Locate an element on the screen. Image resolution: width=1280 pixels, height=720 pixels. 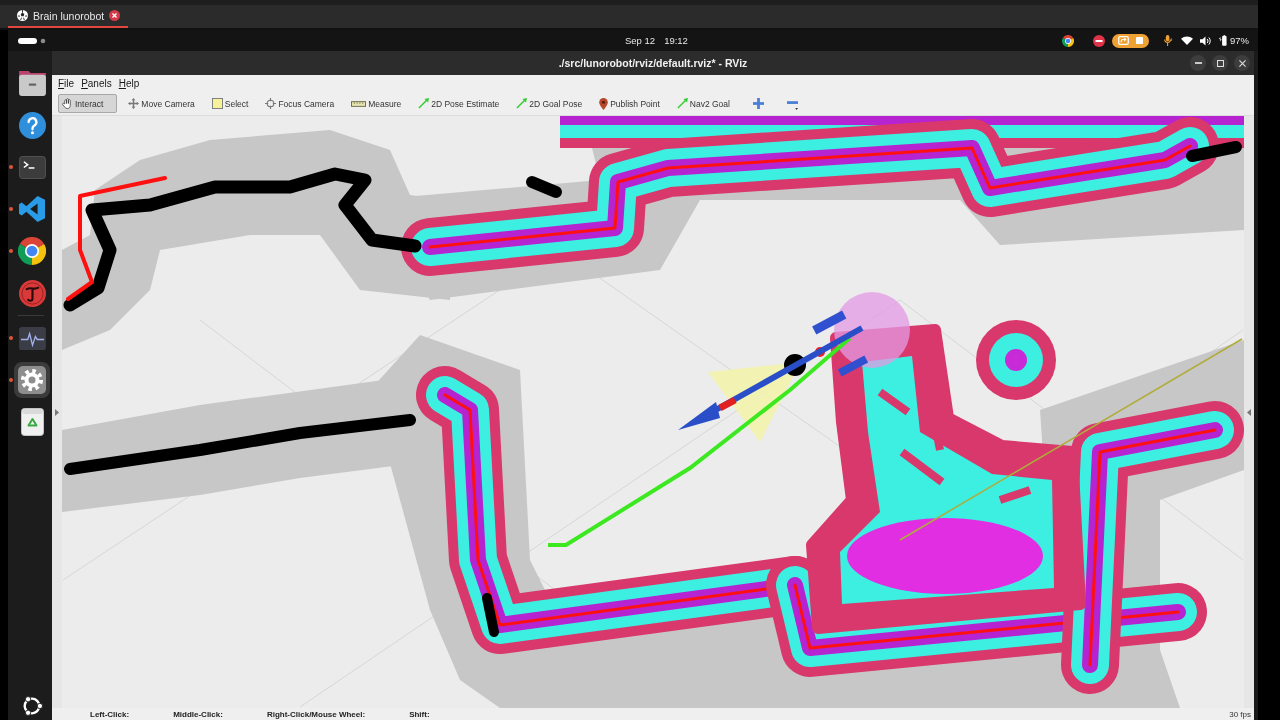
tool-button: Select is located at coordinates (231, 103).